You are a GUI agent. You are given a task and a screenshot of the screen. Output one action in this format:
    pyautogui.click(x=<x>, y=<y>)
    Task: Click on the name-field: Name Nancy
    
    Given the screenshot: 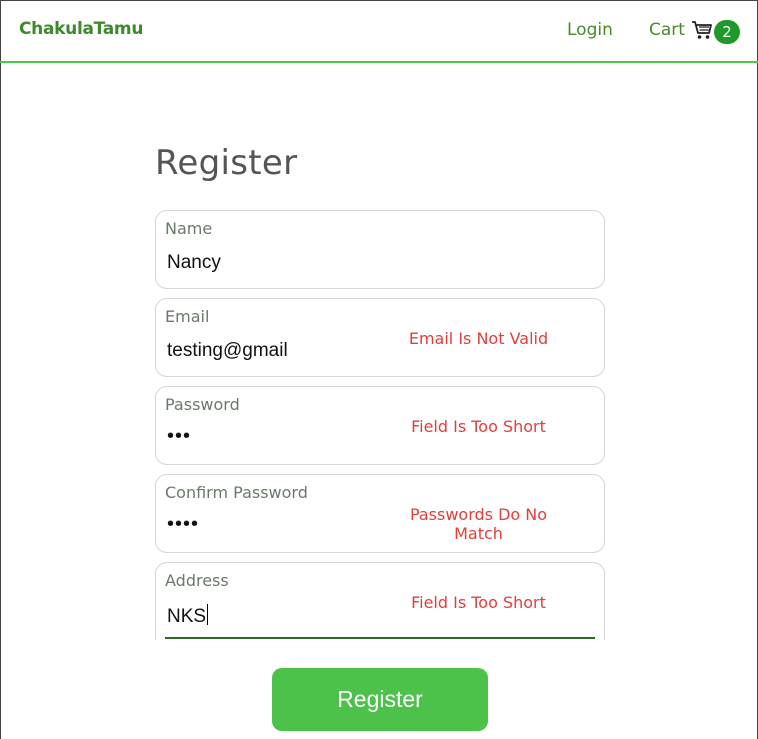 What is the action you would take?
    pyautogui.click(x=380, y=249)
    